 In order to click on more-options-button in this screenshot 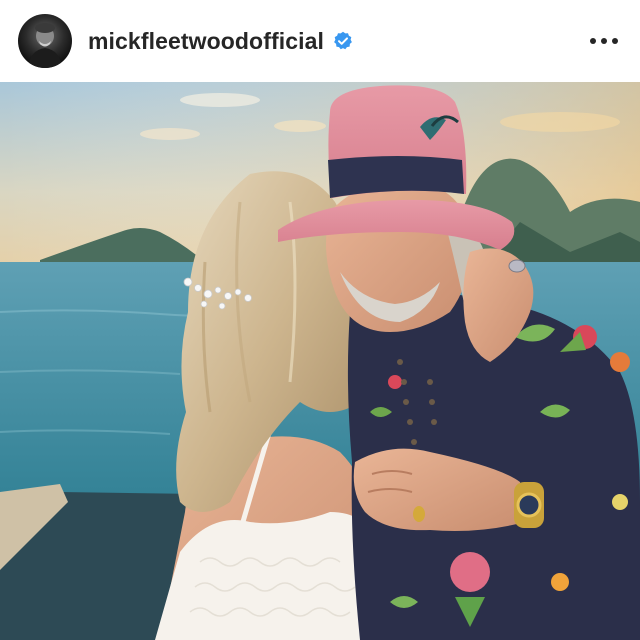, I will do `click(604, 41)`.